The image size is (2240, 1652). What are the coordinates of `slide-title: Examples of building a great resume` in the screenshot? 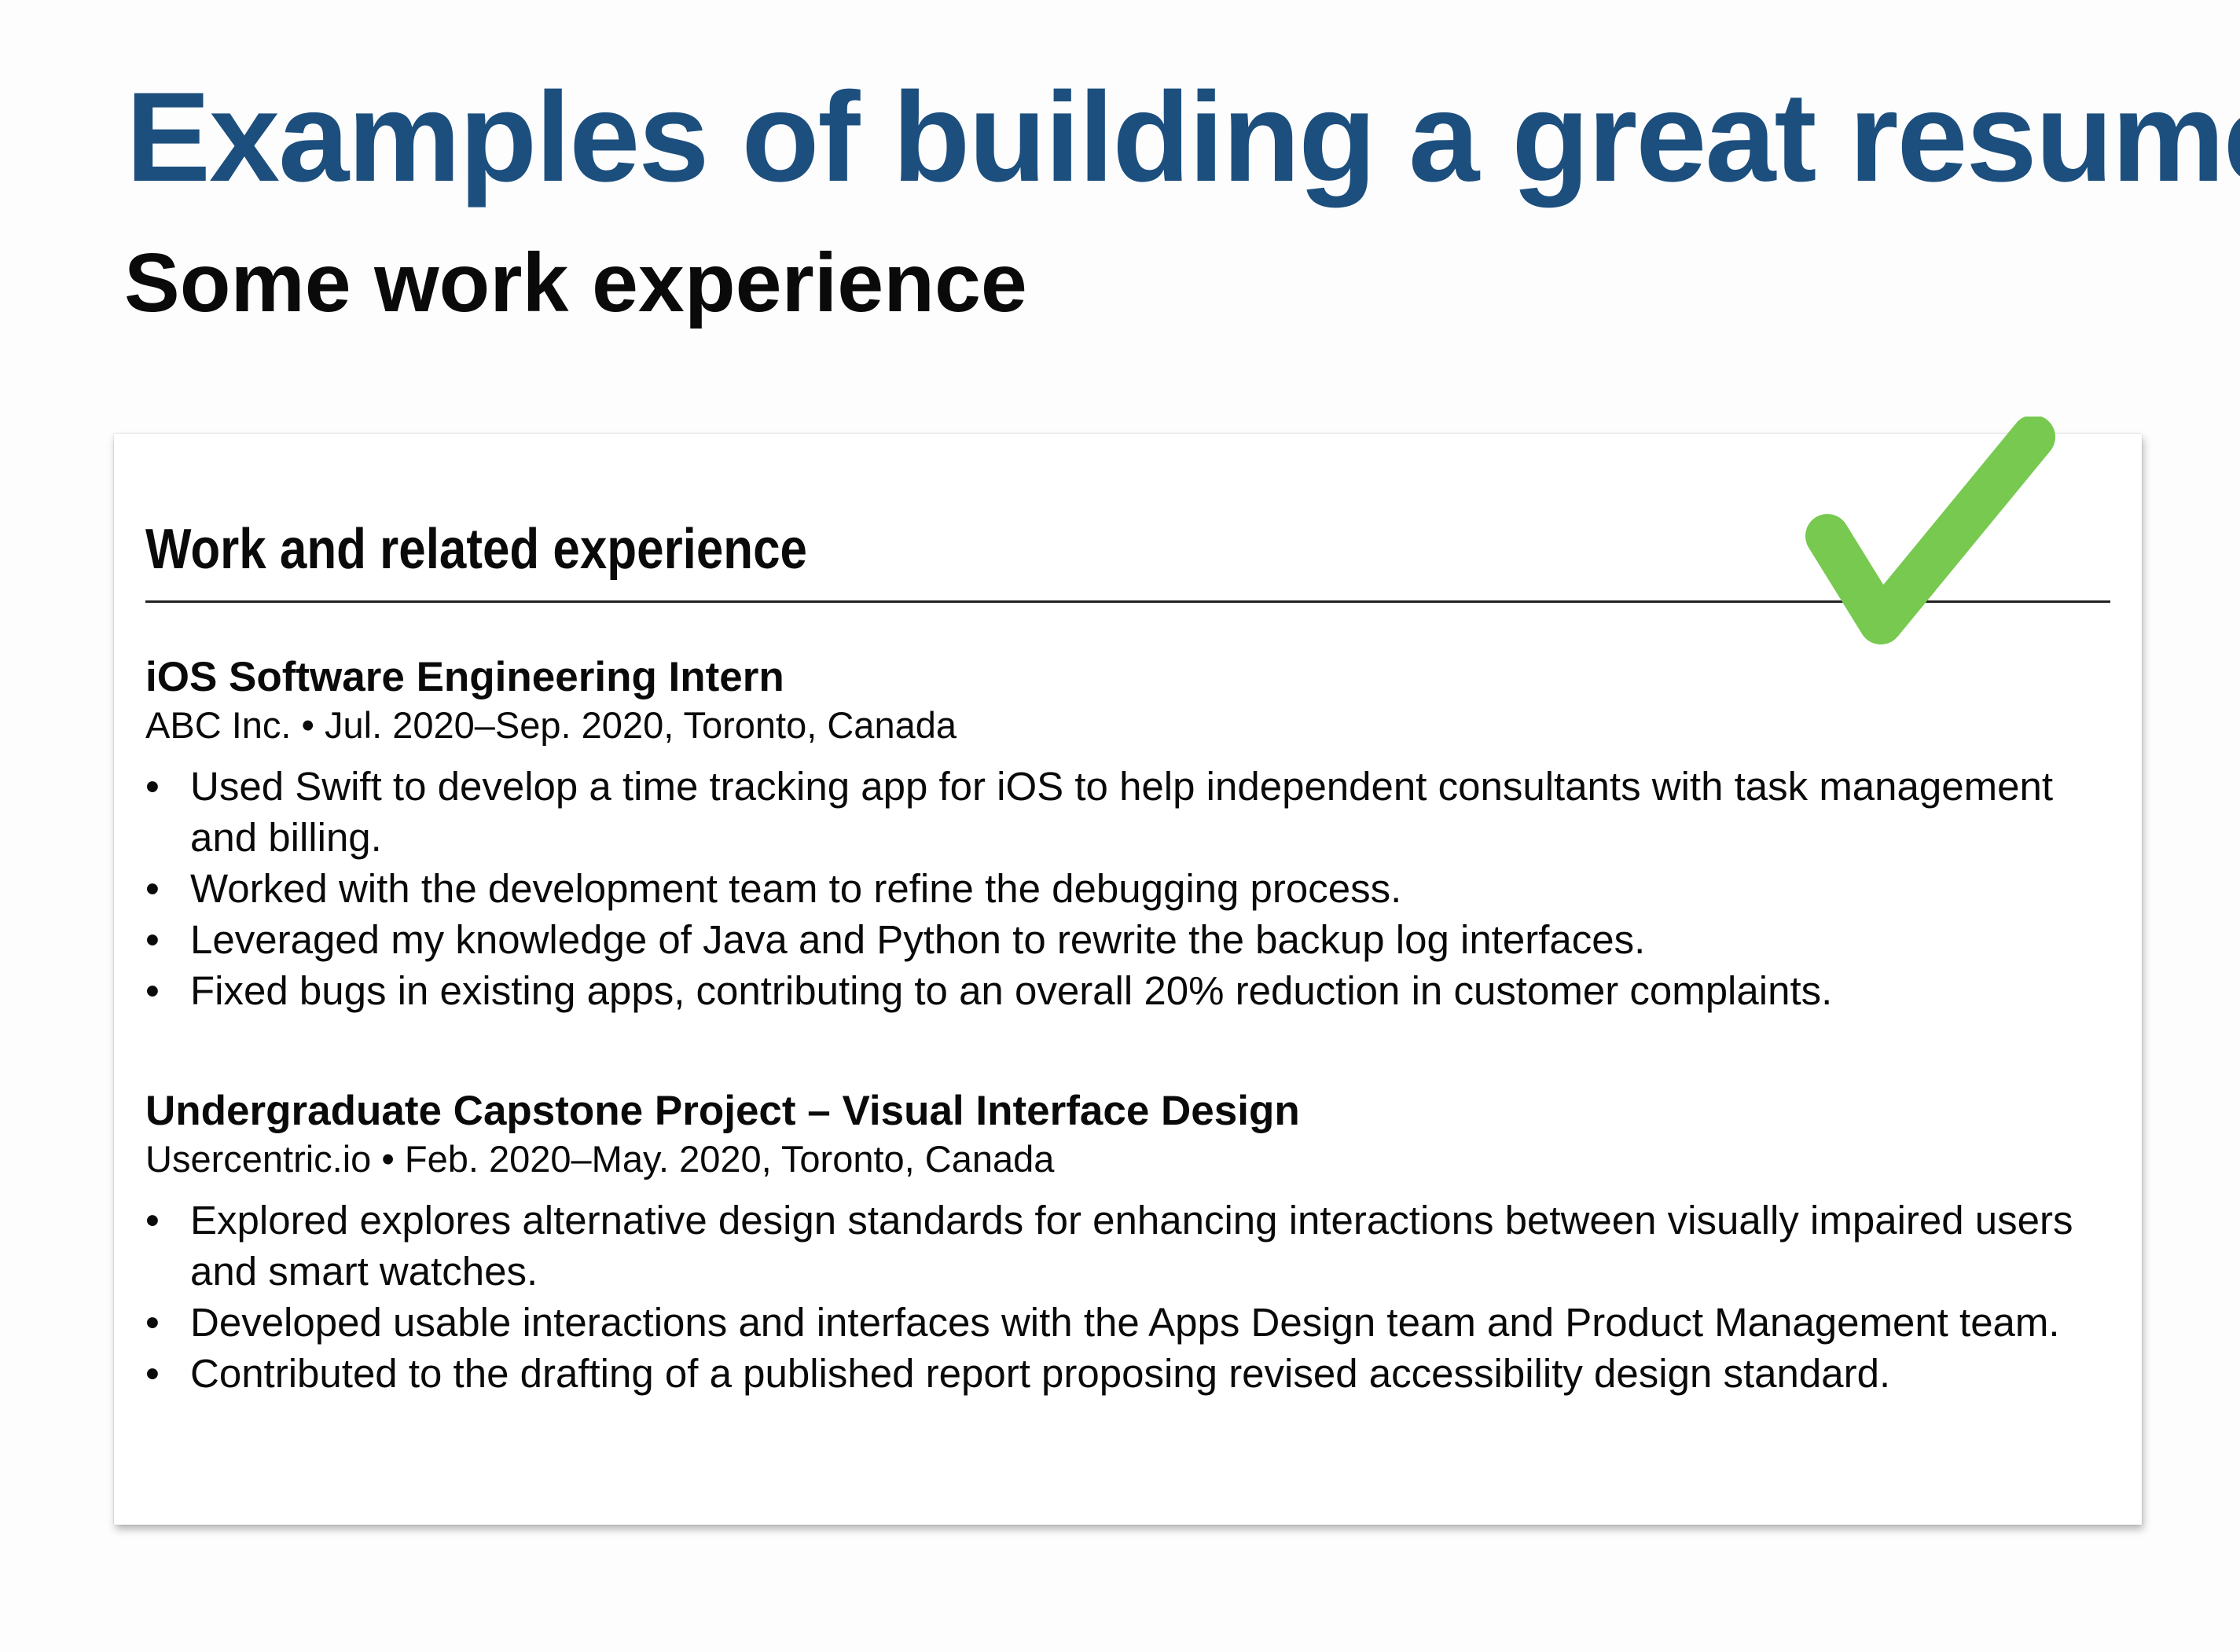 It's located at (1183, 137).